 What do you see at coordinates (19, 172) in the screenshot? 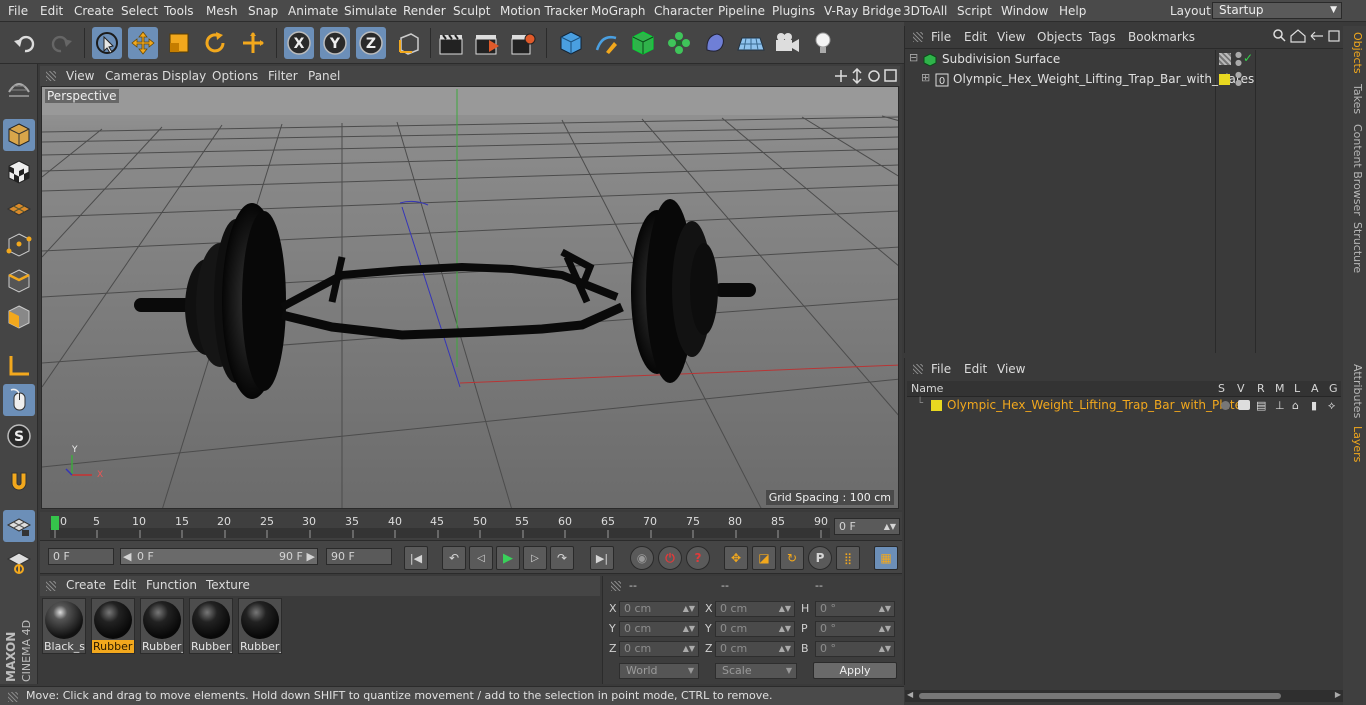
I see `texture-mode-button` at bounding box center [19, 172].